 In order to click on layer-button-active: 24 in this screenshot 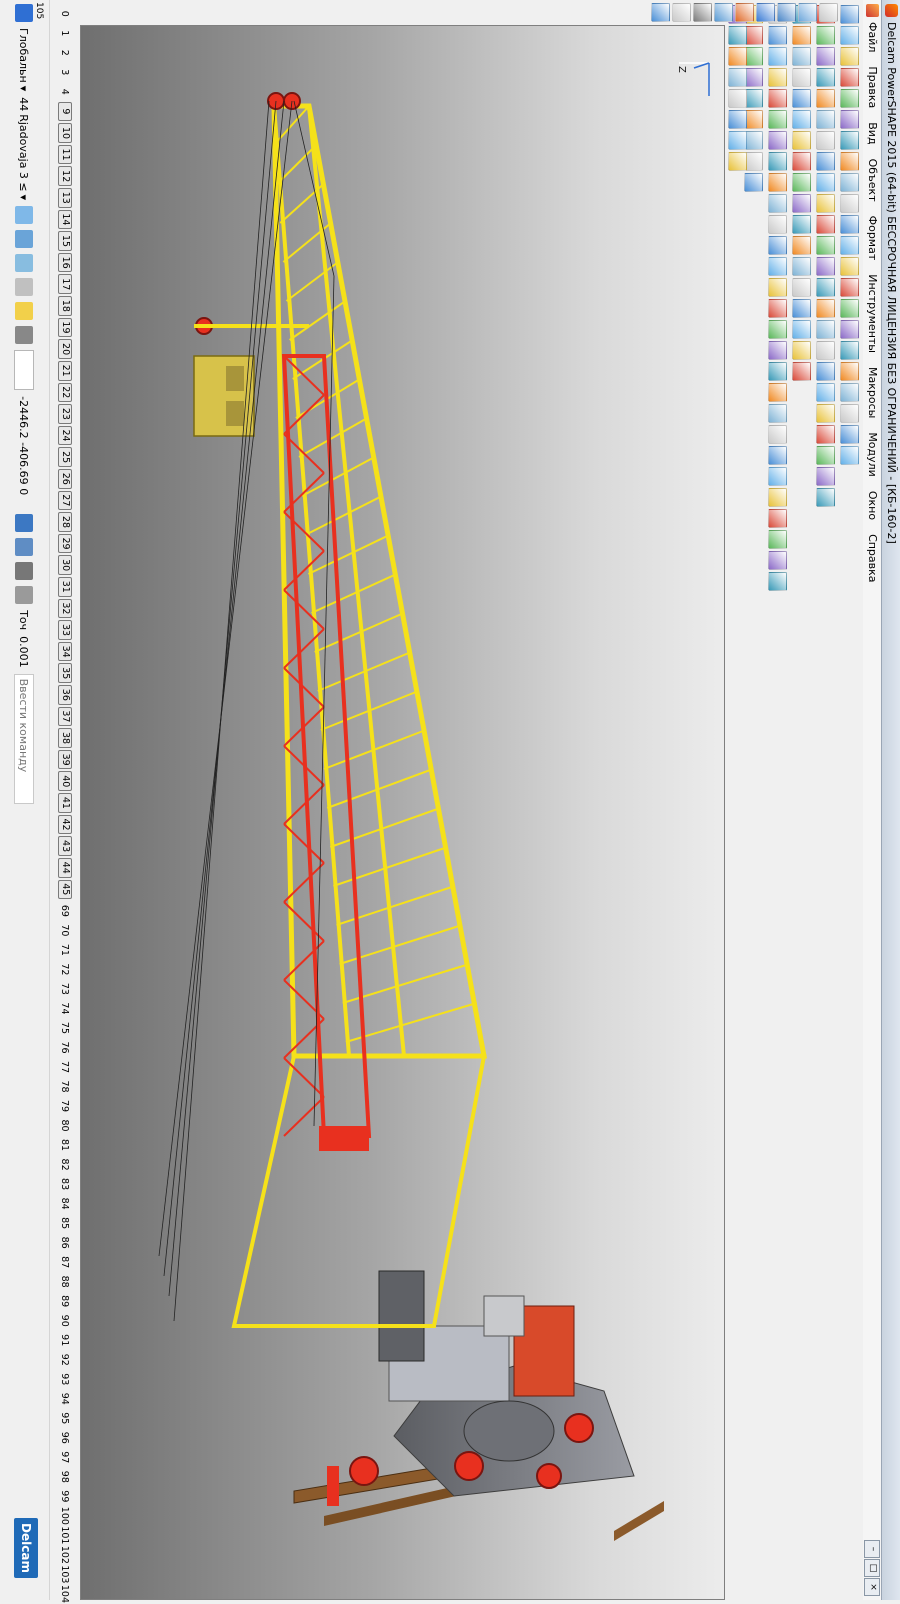, I will do `click(65, 435)`.